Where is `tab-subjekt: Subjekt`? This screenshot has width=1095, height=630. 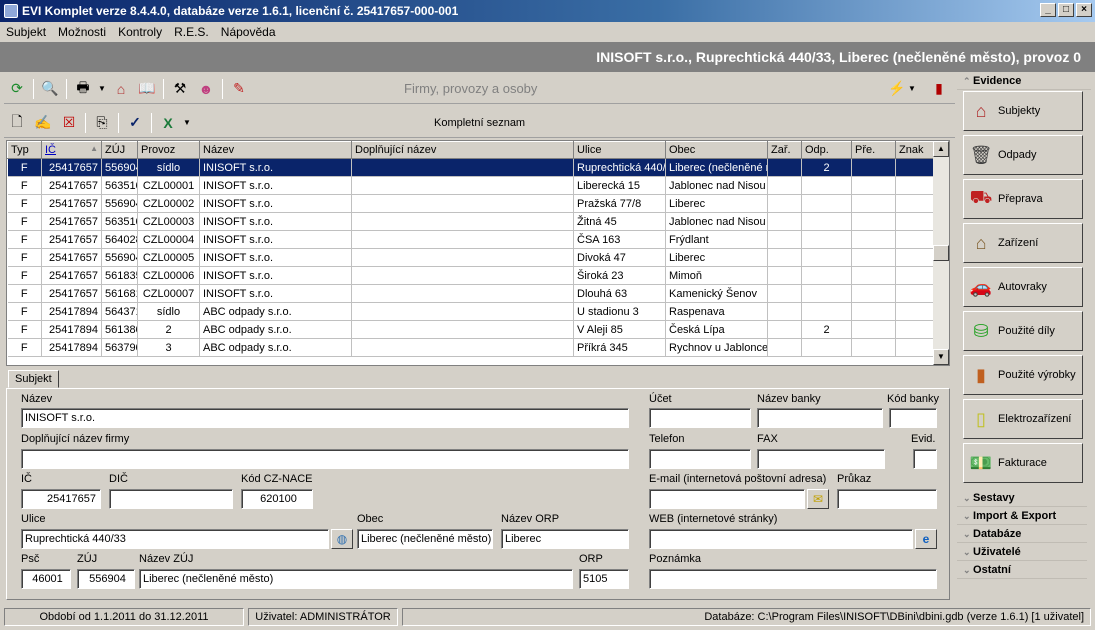 tab-subjekt: Subjekt is located at coordinates (33, 379).